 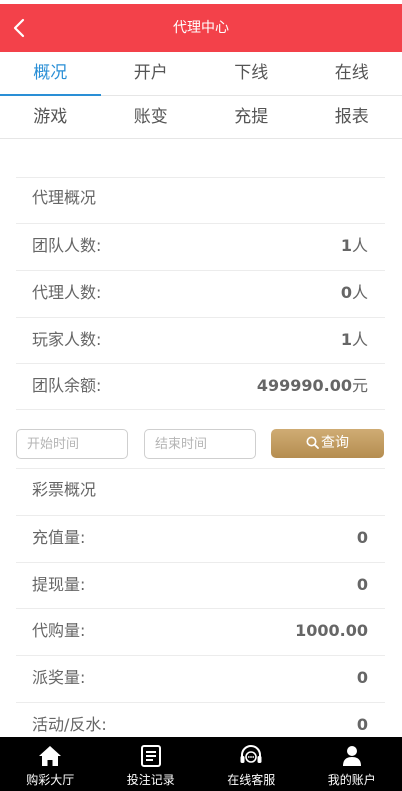 I want to click on tab-bar-primary: 概况 开户 下线 在线, so click(x=201, y=74).